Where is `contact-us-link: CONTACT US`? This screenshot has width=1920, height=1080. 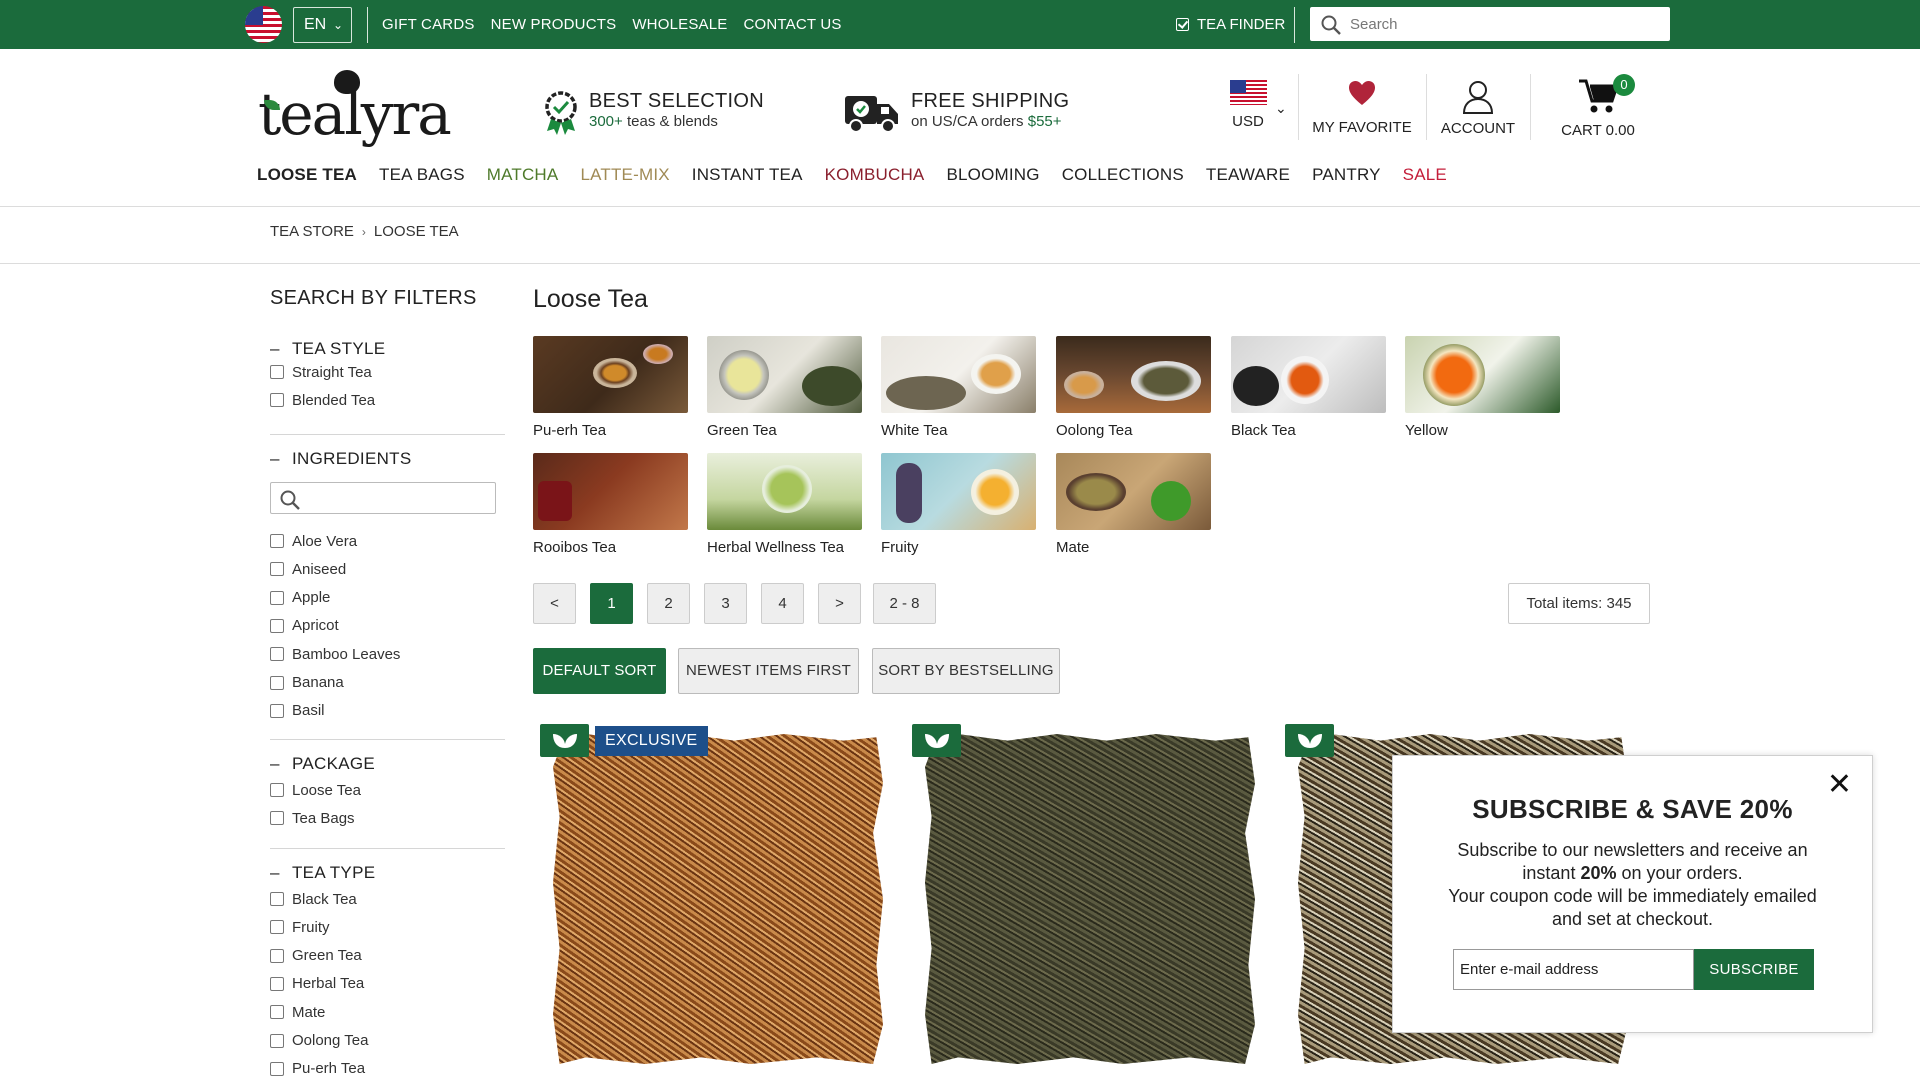
contact-us-link: CONTACT US is located at coordinates (792, 24).